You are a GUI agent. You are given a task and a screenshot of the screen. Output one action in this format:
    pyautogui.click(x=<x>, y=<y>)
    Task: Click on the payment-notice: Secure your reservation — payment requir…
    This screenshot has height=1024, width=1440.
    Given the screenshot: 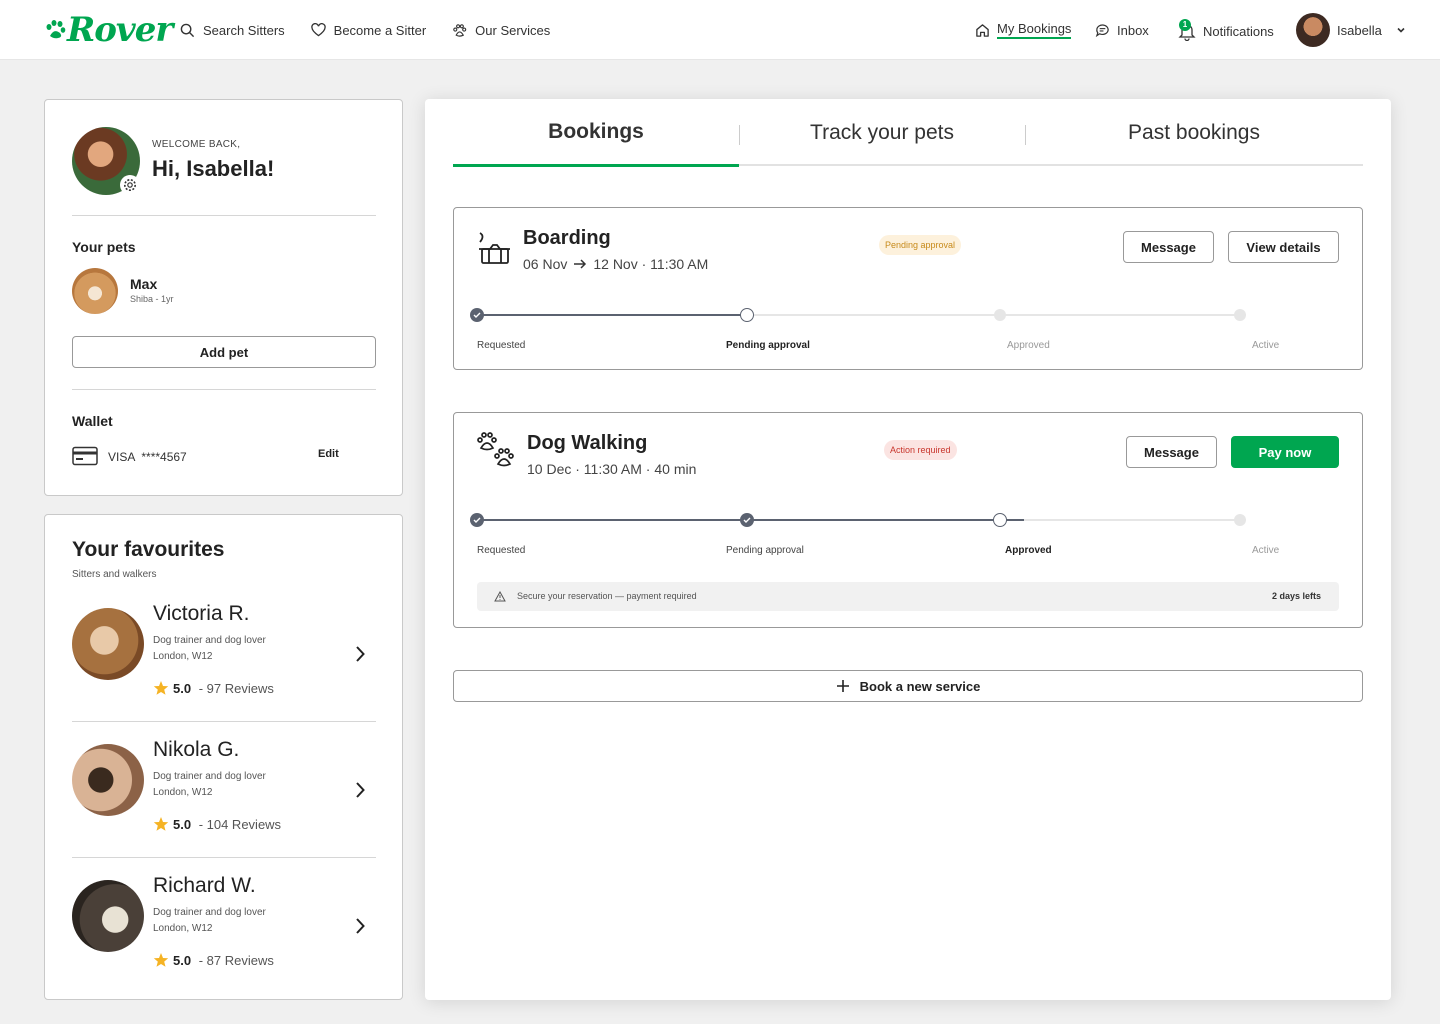 What is the action you would take?
    pyautogui.click(x=908, y=596)
    